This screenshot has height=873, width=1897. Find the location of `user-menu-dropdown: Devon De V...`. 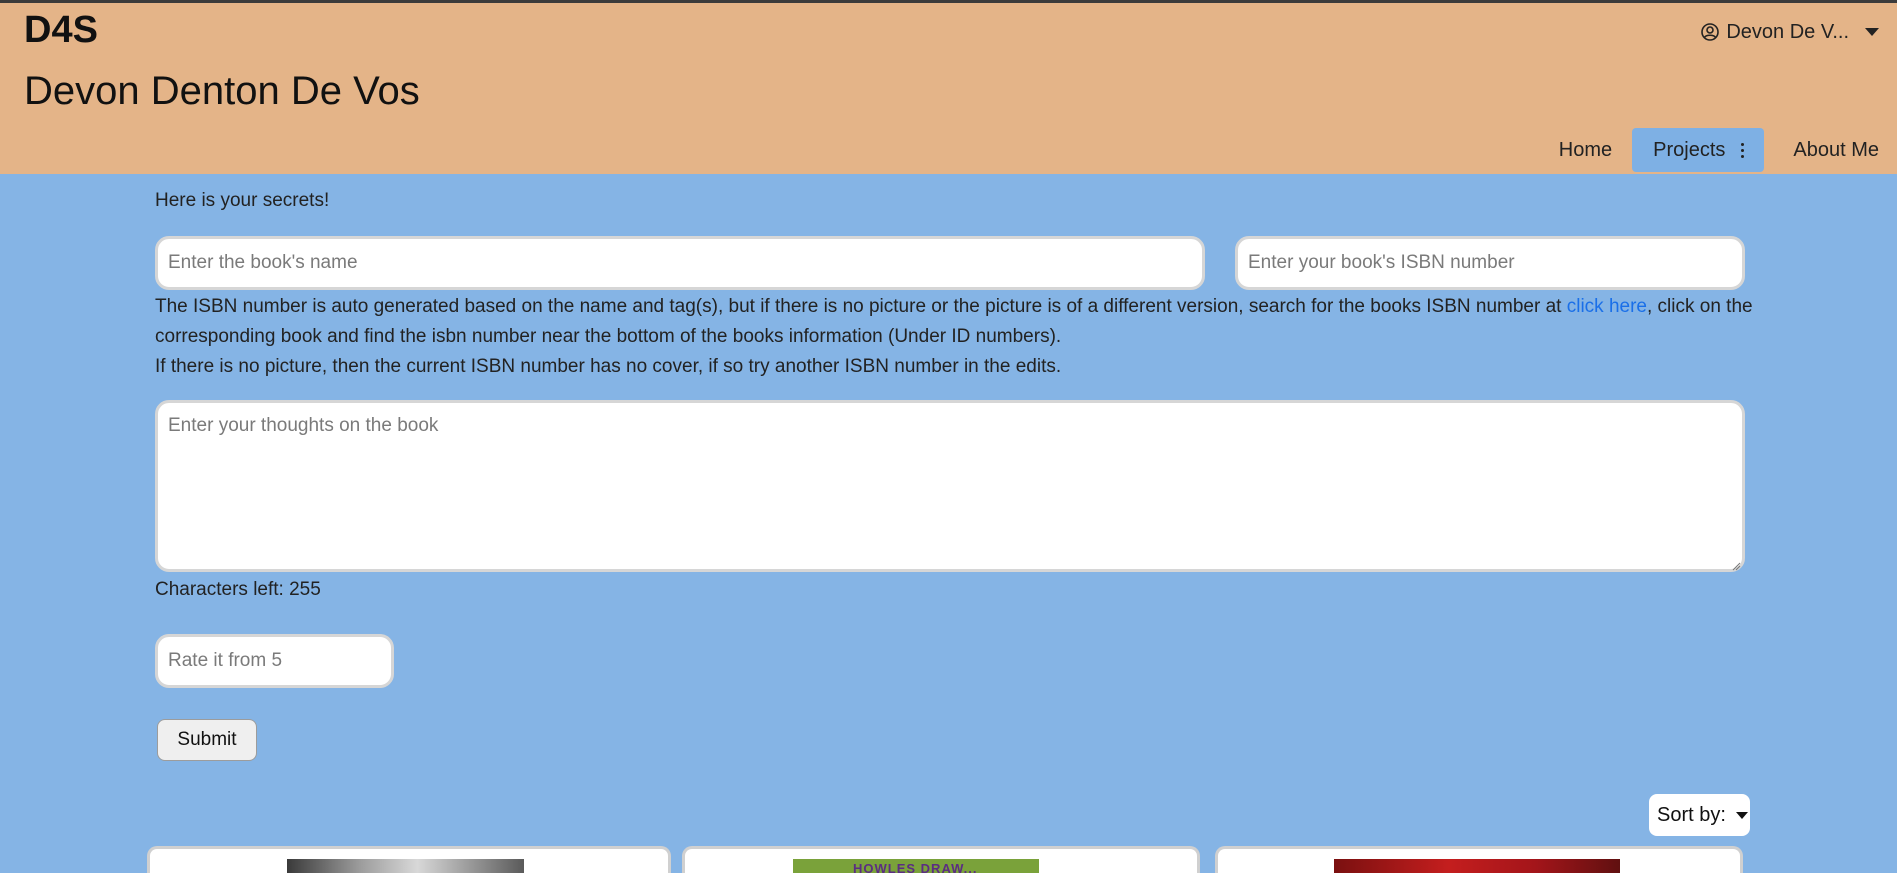

user-menu-dropdown: Devon De V... is located at coordinates (1789, 32).